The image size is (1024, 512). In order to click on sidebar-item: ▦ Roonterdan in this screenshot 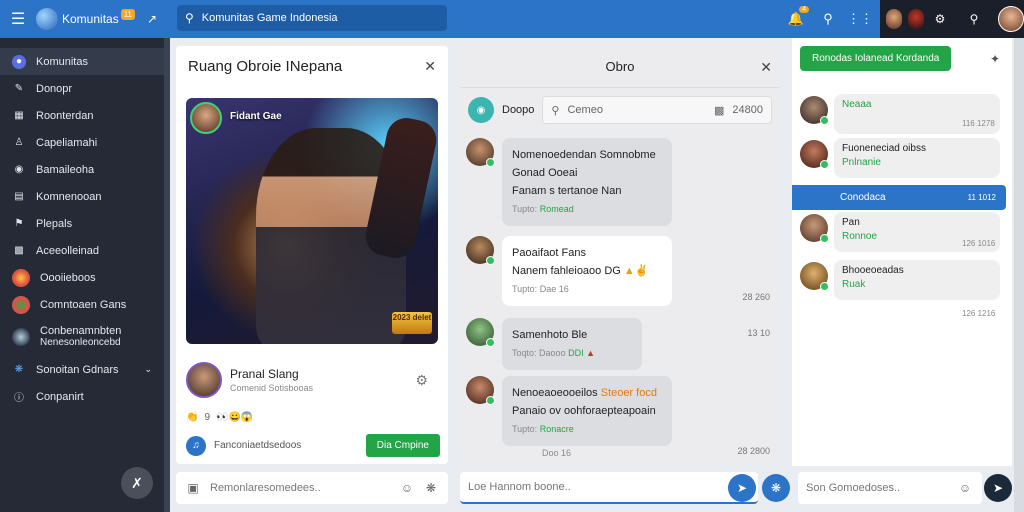, I will do `click(82, 115)`.